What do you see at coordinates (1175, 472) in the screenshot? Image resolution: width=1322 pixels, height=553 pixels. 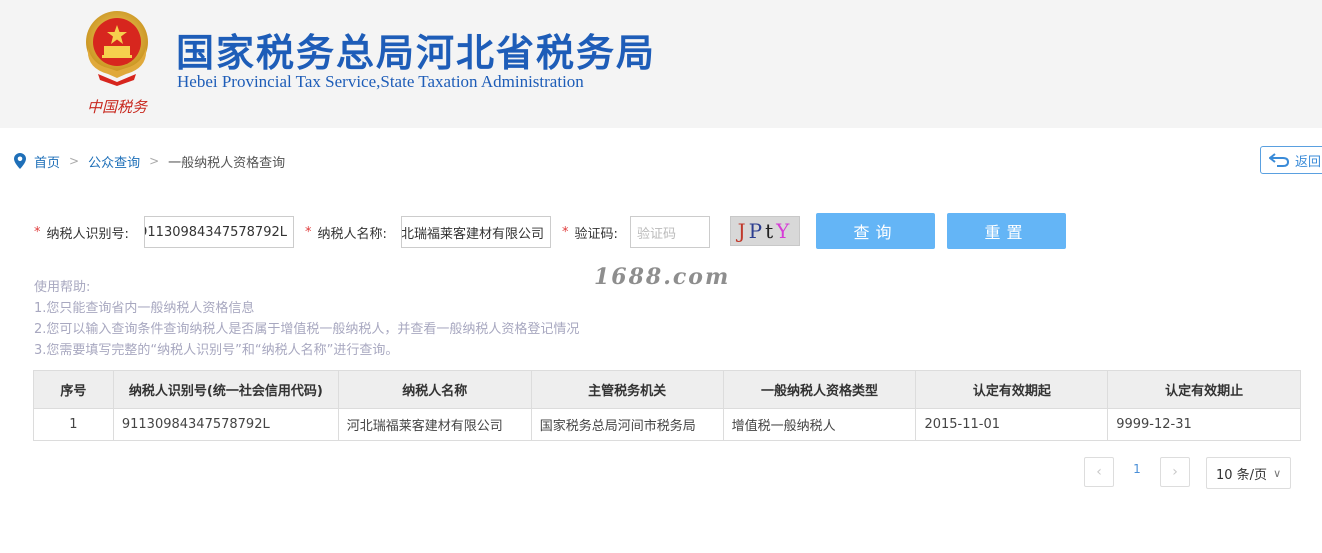 I see `next-page-button: ›` at bounding box center [1175, 472].